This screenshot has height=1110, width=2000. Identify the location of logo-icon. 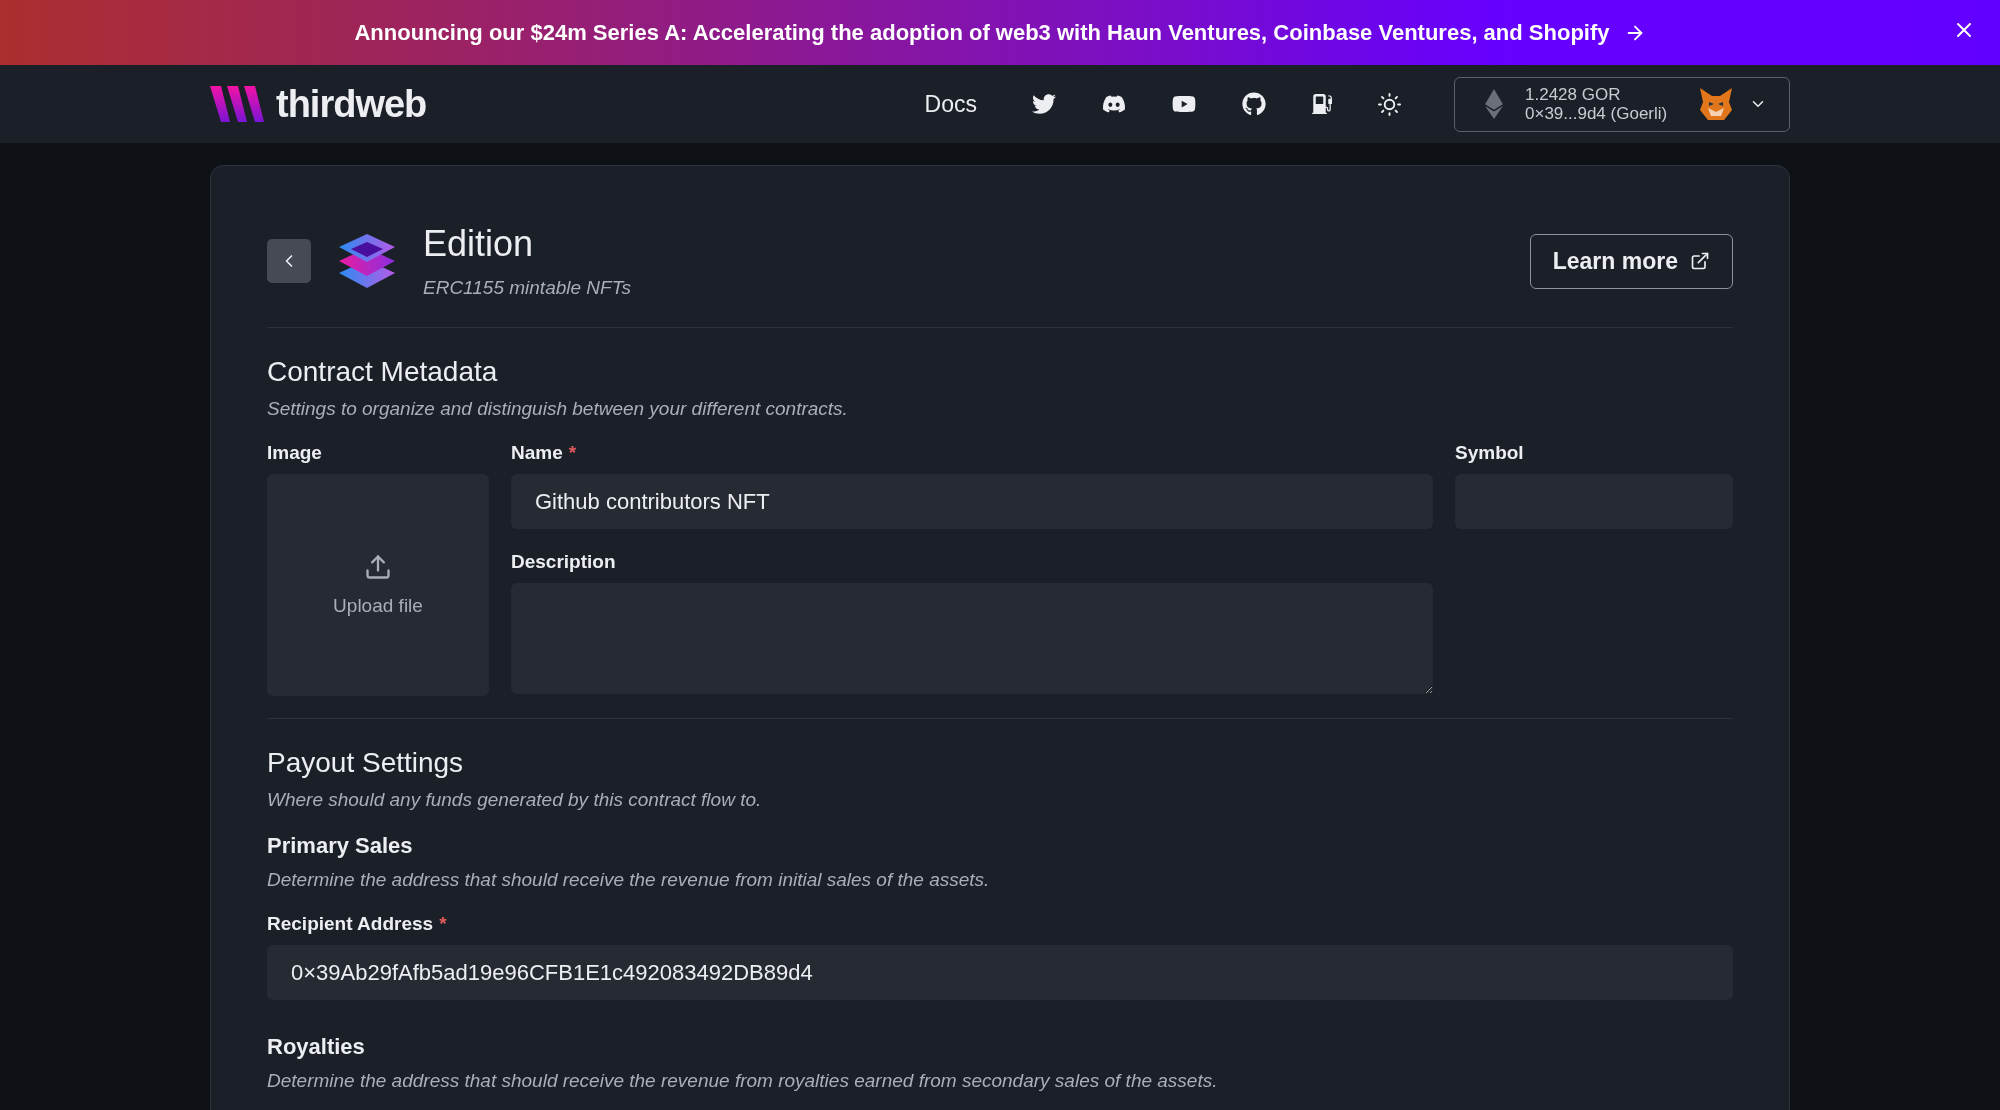
(238, 104).